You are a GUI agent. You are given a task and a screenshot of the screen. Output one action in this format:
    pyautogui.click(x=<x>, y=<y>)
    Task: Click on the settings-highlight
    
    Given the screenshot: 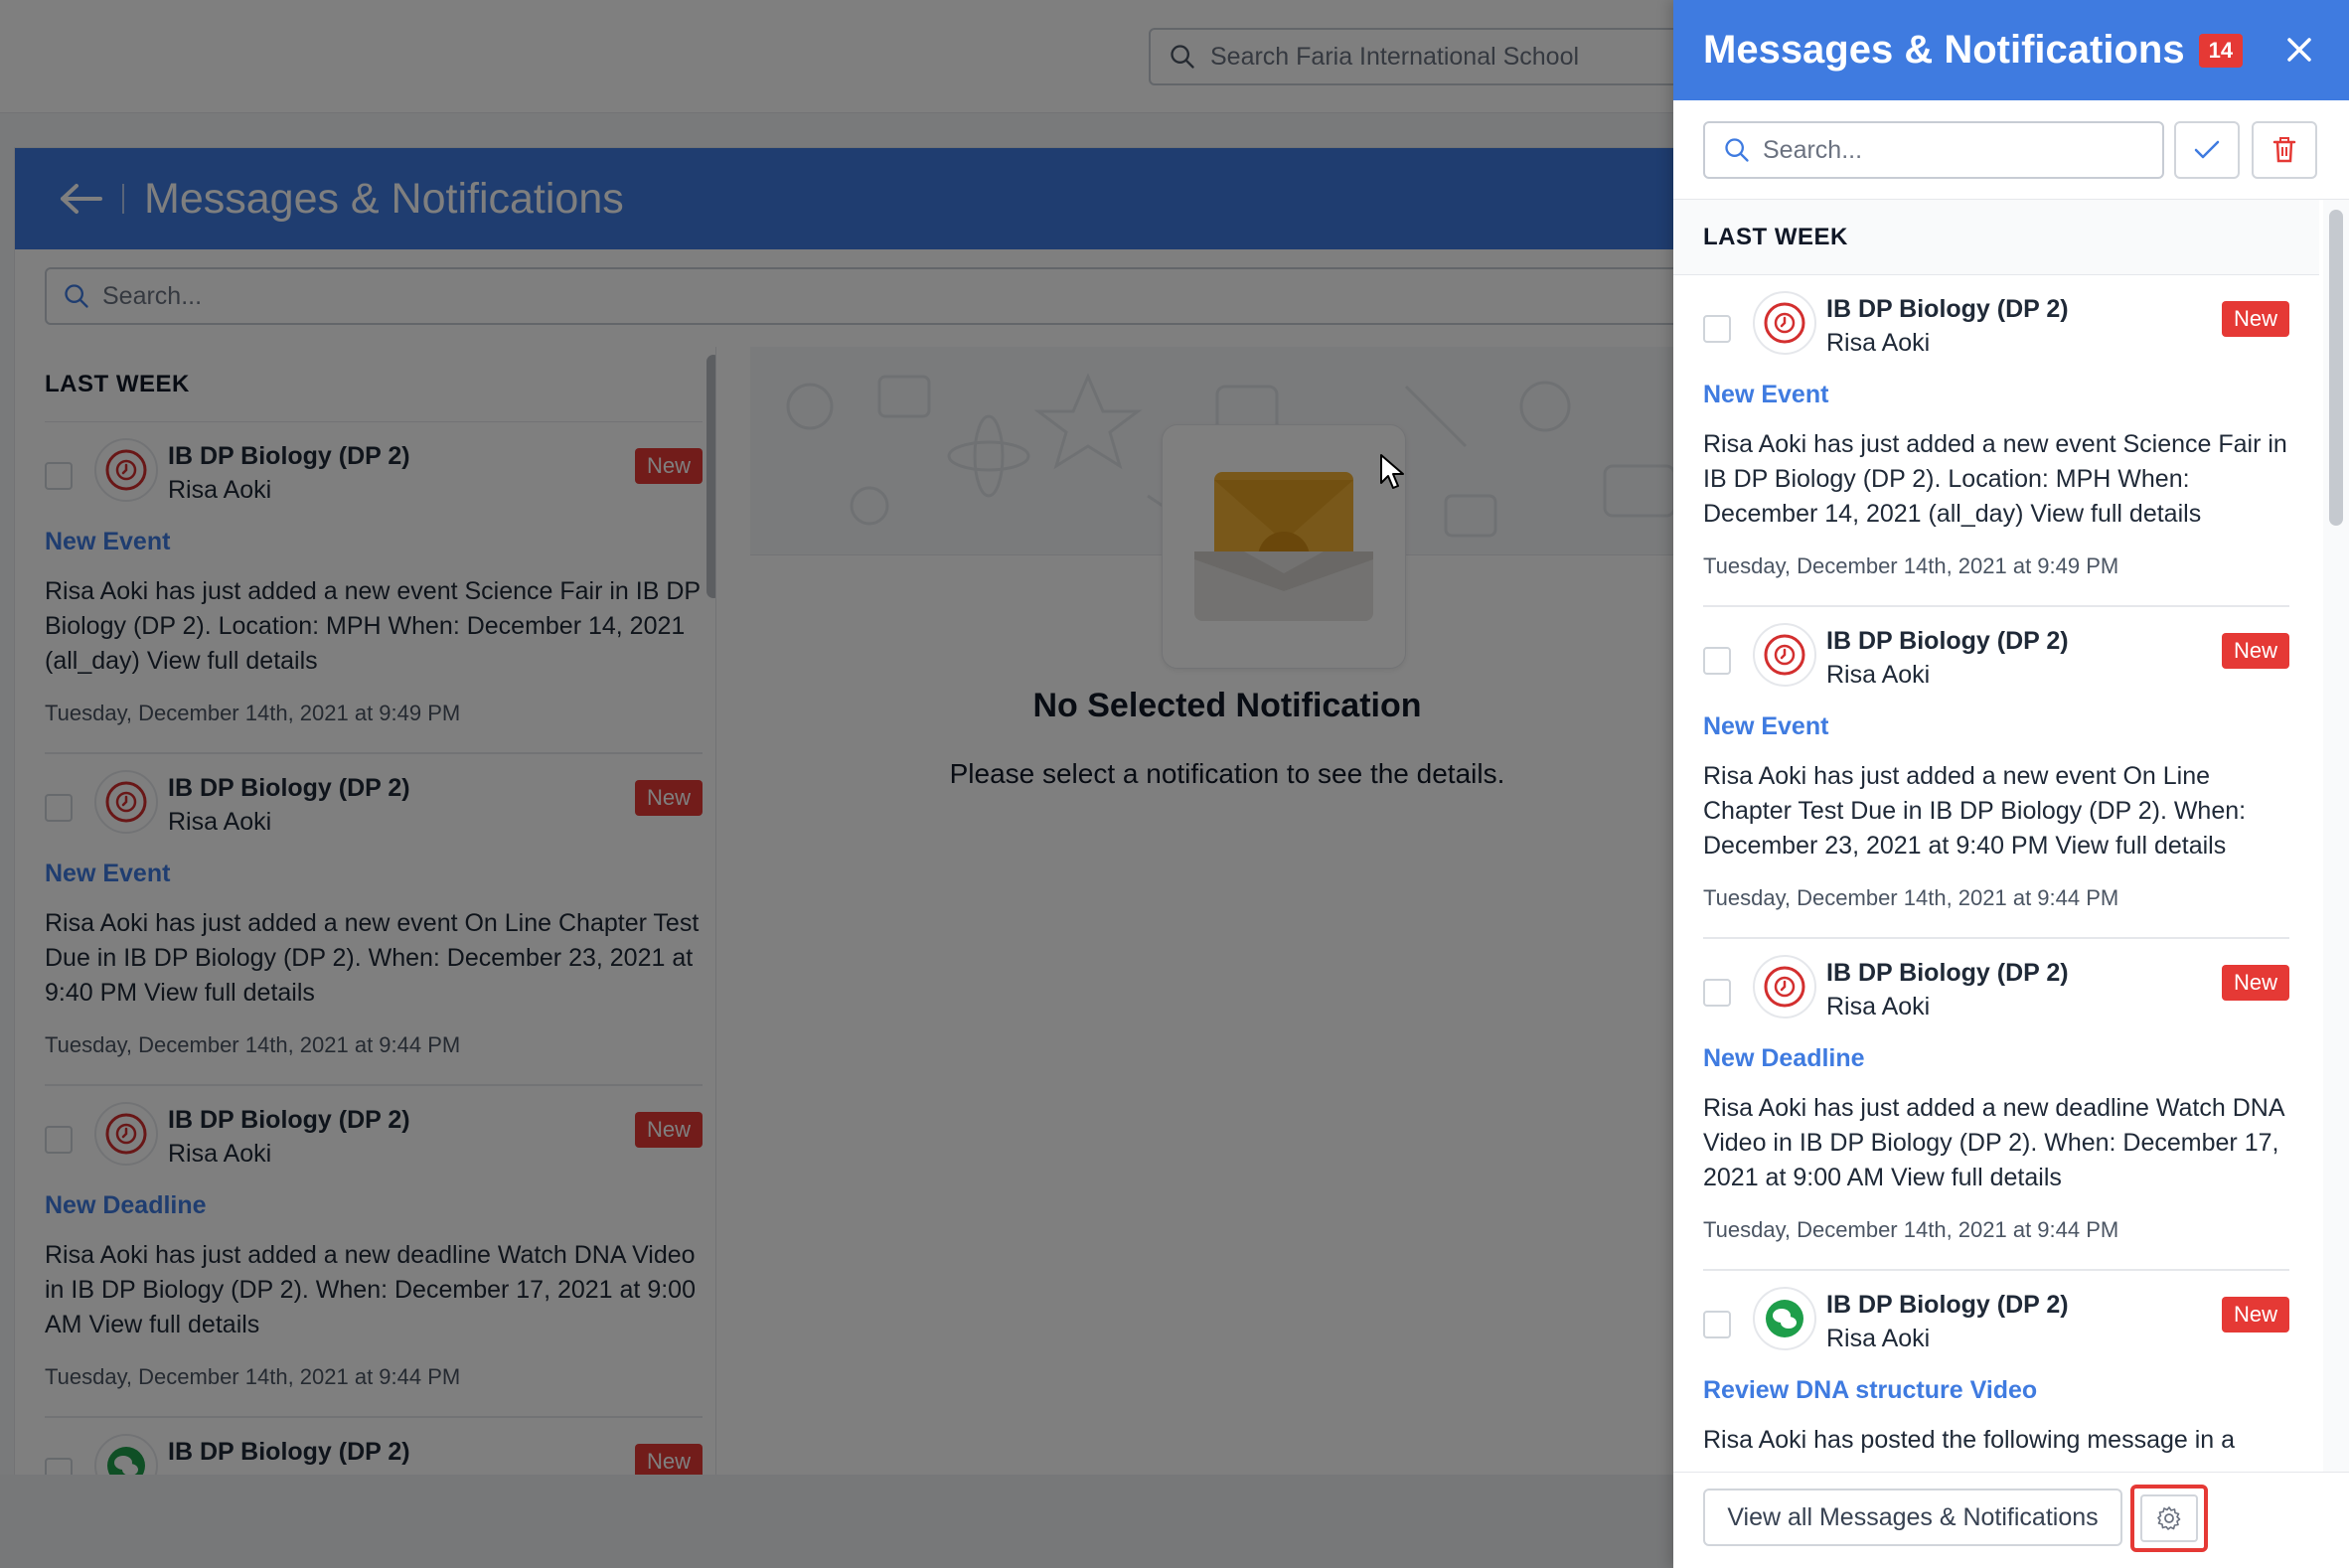 What is the action you would take?
    pyautogui.click(x=2169, y=1518)
    